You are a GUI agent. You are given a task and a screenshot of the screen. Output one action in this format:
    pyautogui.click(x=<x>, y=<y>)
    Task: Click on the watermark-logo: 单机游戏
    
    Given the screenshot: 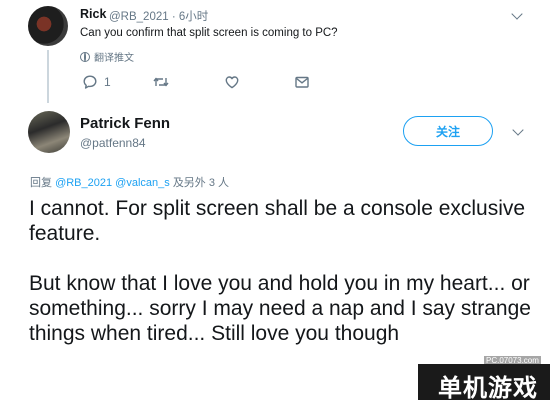 What is the action you would take?
    pyautogui.click(x=484, y=383)
    